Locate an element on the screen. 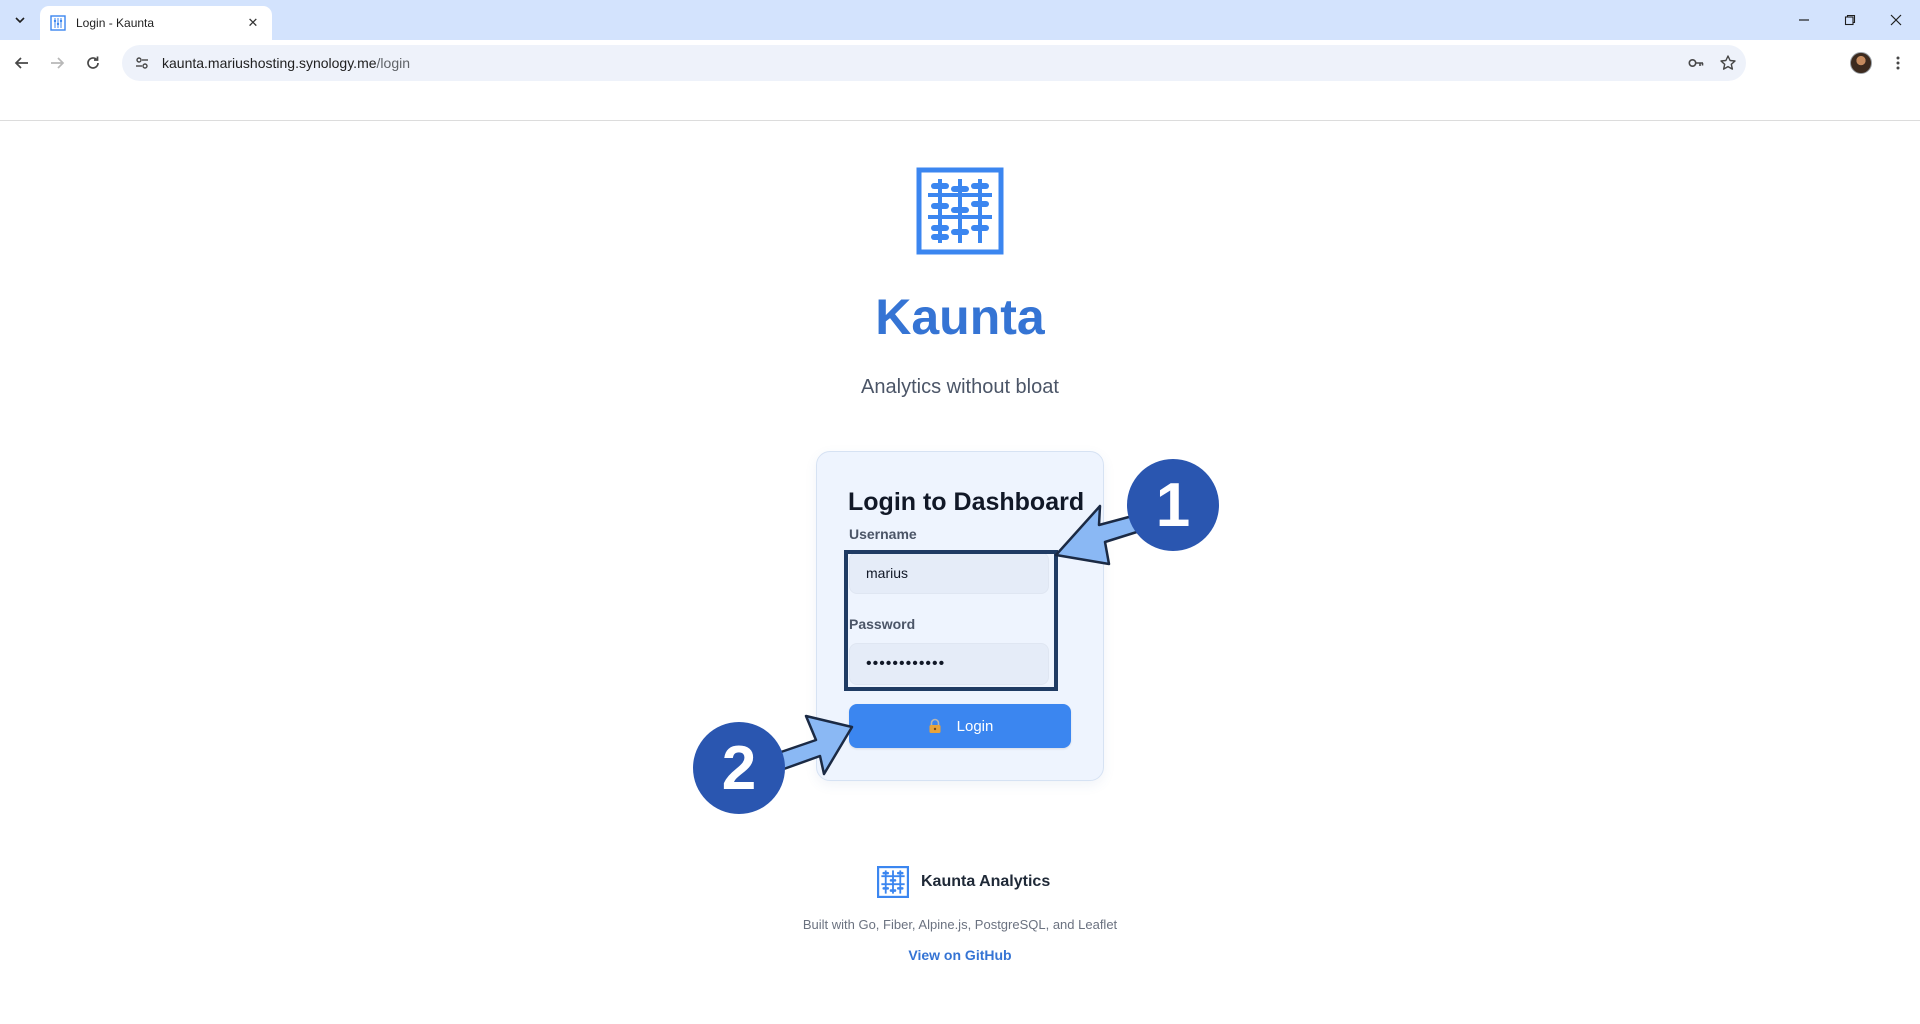 Image resolution: width=1920 pixels, height=1024 pixels. kebab-menu-icon is located at coordinates (1898, 63).